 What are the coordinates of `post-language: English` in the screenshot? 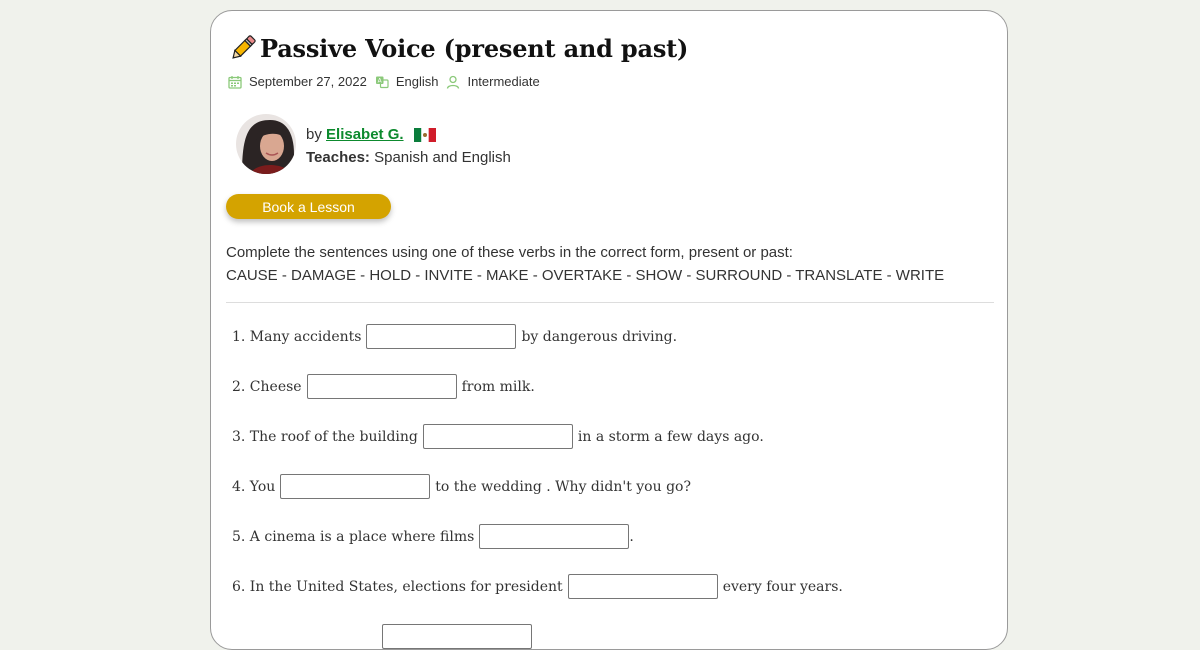 It's located at (417, 81).